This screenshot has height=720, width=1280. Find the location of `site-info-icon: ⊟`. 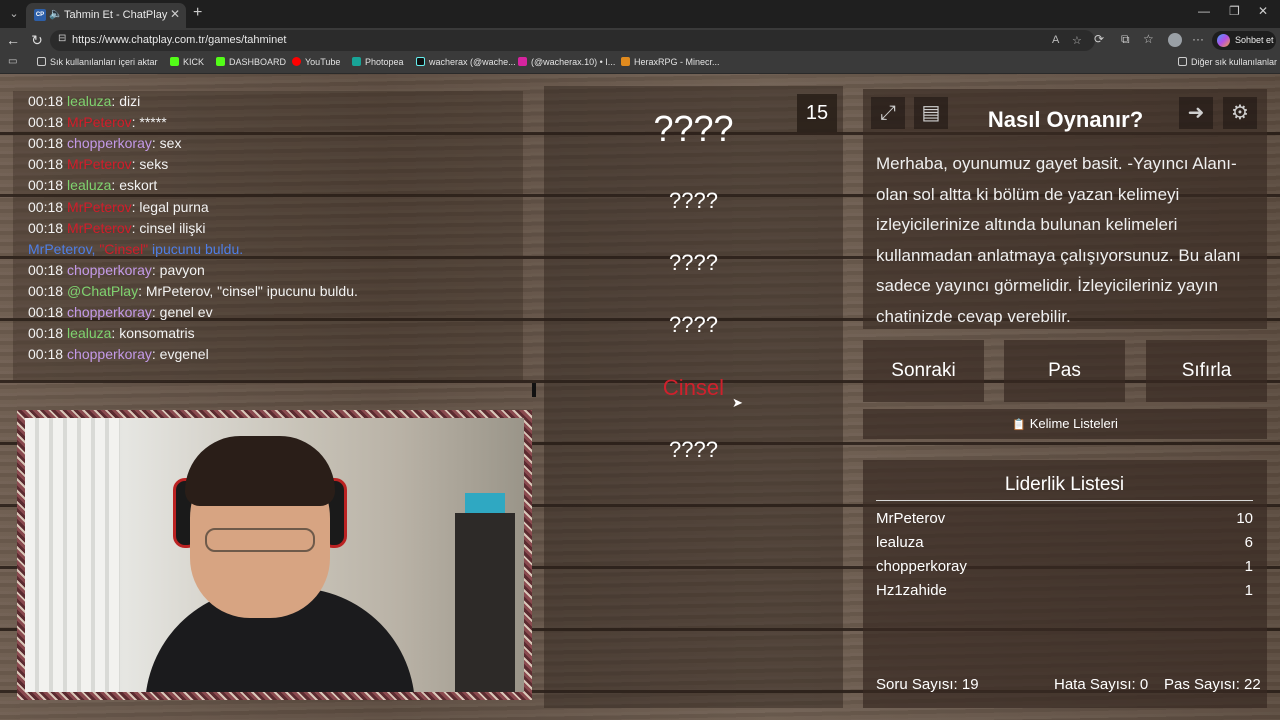

site-info-icon: ⊟ is located at coordinates (62, 38).